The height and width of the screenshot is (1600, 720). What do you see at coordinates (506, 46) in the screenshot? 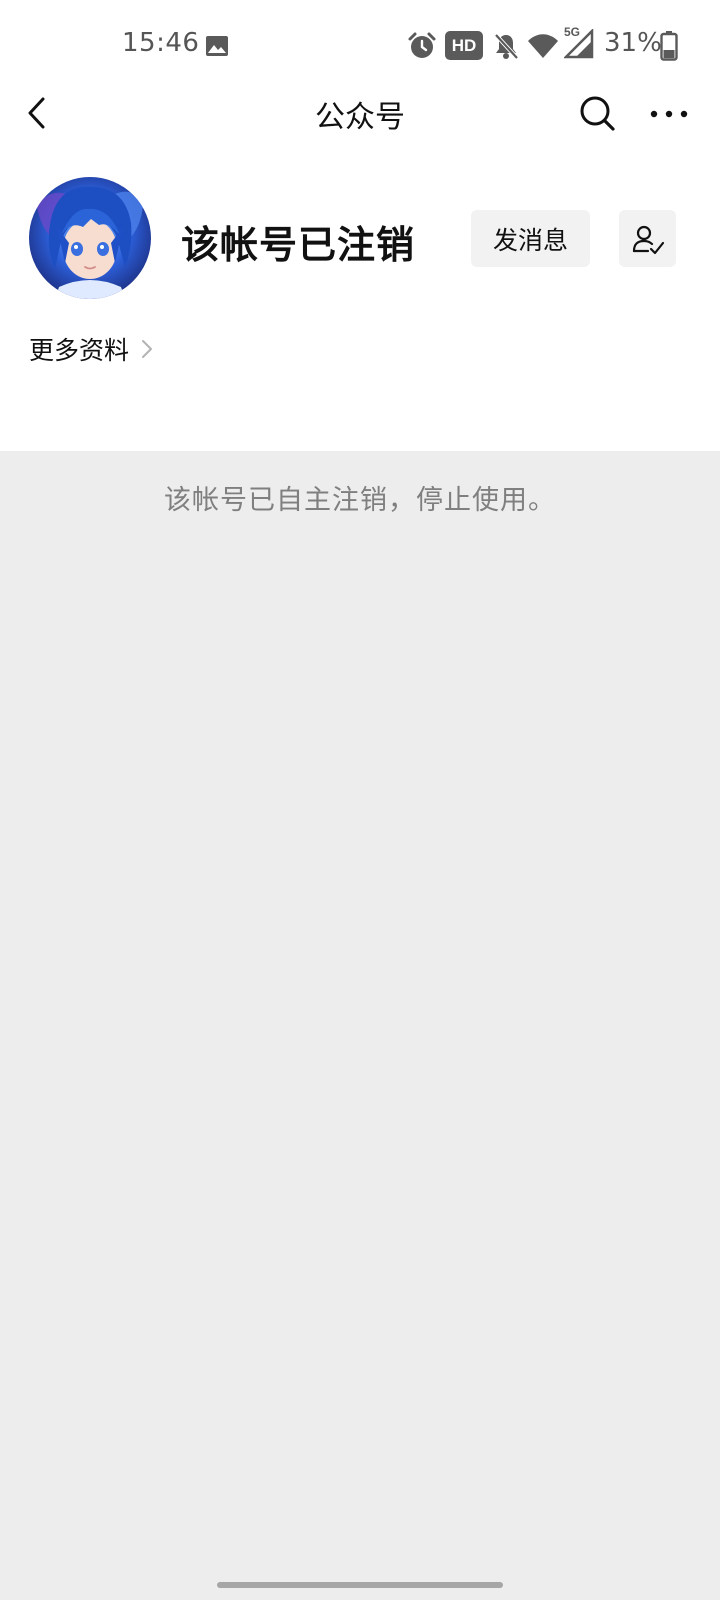
I see `mute-icon` at bounding box center [506, 46].